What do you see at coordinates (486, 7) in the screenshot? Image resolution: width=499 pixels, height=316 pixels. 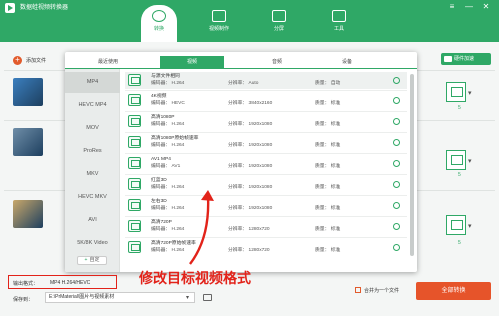 I see `close-button: ✕` at bounding box center [486, 7].